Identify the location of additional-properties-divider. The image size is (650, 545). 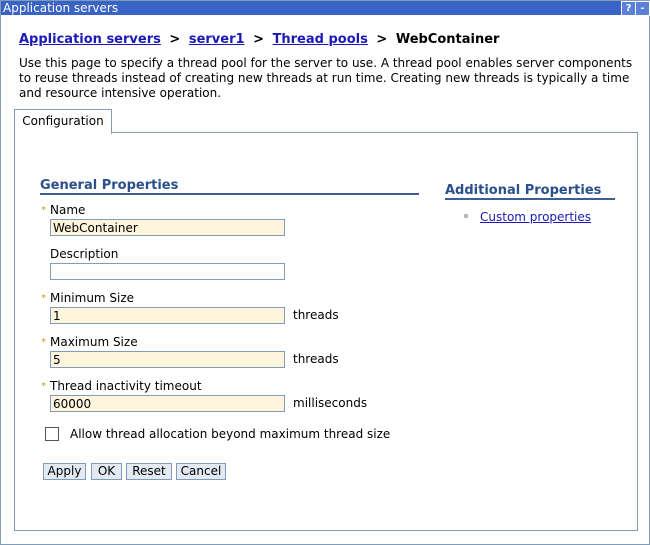
(530, 199).